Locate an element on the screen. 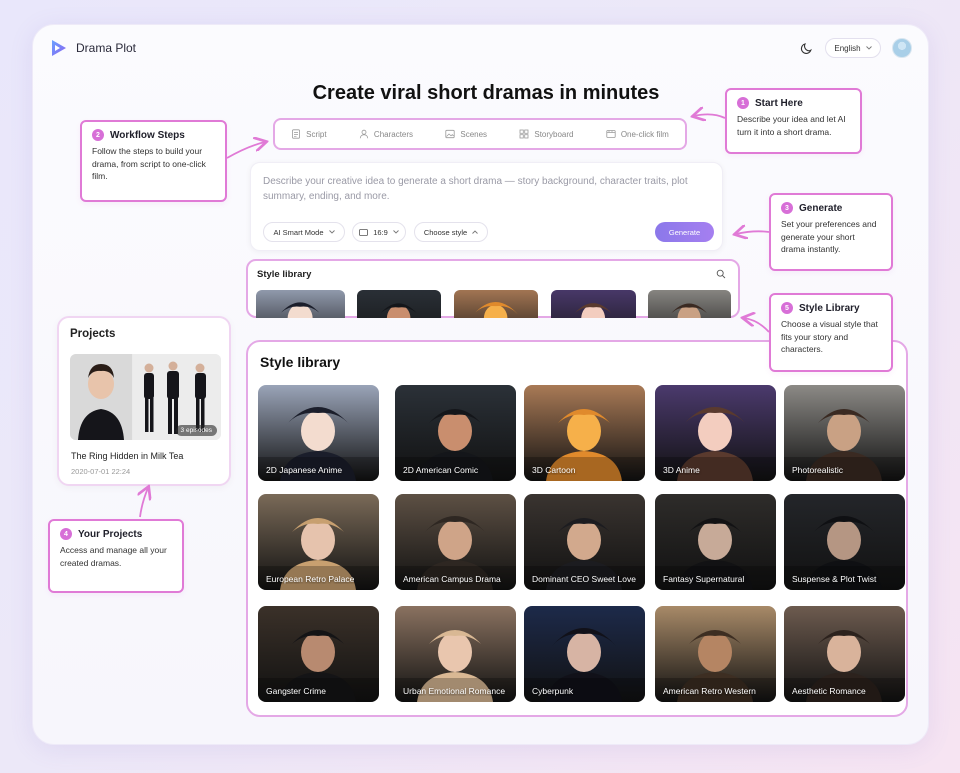 The height and width of the screenshot is (773, 960). logo-icon is located at coordinates (59, 48).